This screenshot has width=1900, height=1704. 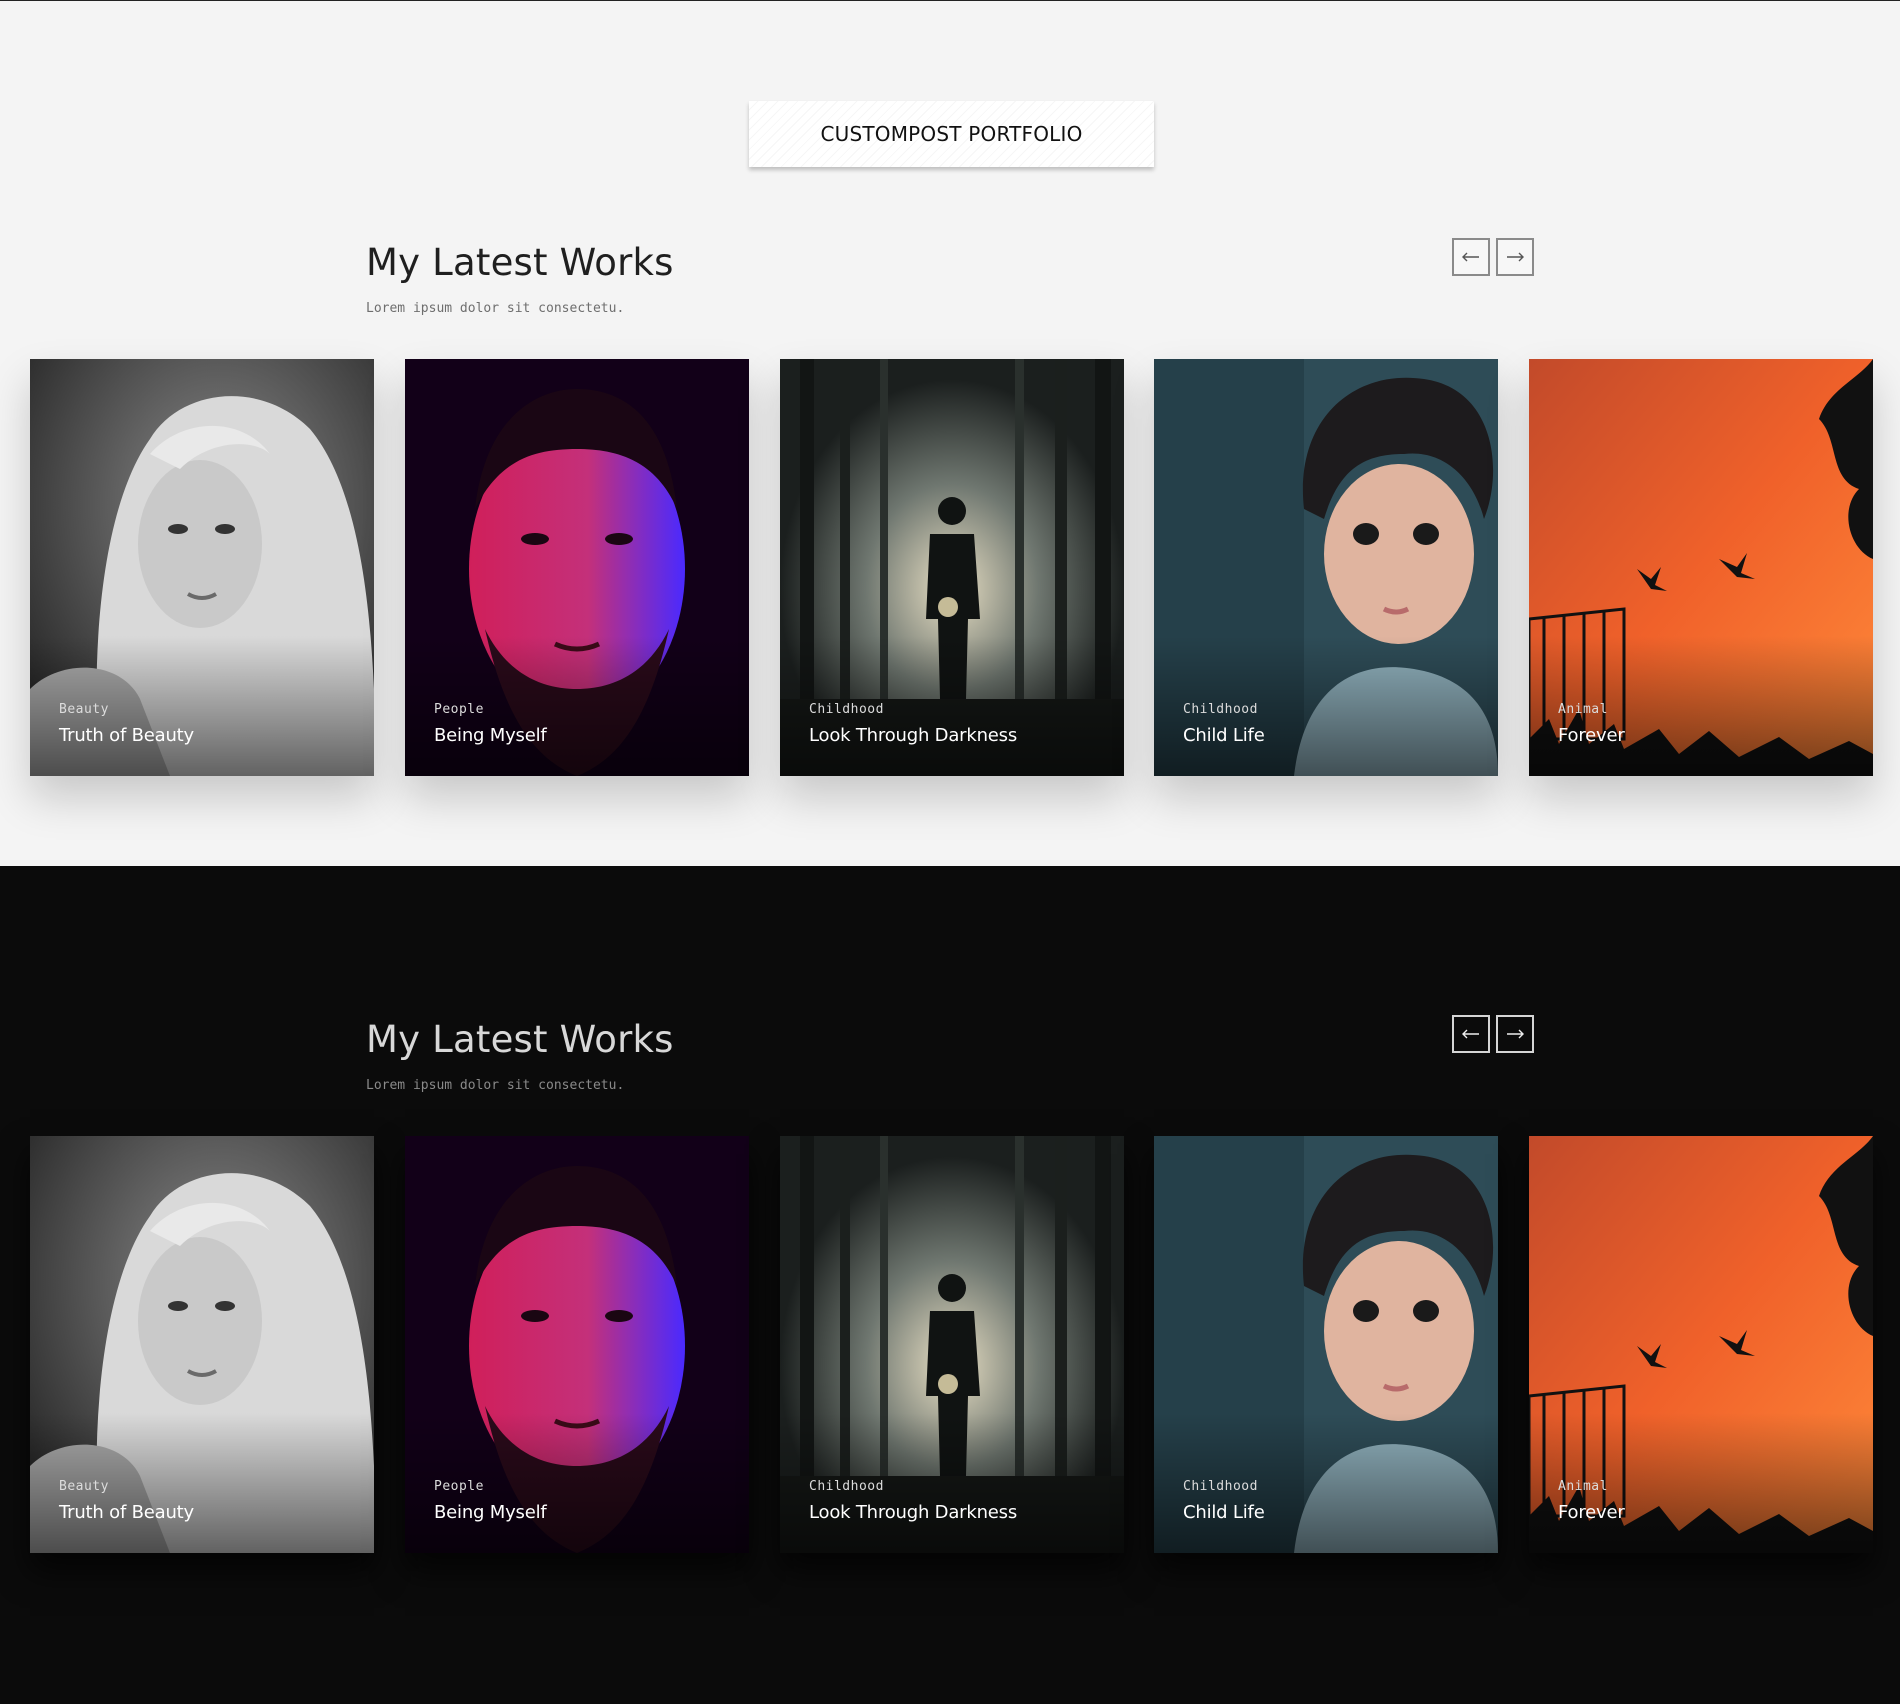 What do you see at coordinates (951, 134) in the screenshot?
I see `section-label: CUSTOMPOST PORTFOLIO` at bounding box center [951, 134].